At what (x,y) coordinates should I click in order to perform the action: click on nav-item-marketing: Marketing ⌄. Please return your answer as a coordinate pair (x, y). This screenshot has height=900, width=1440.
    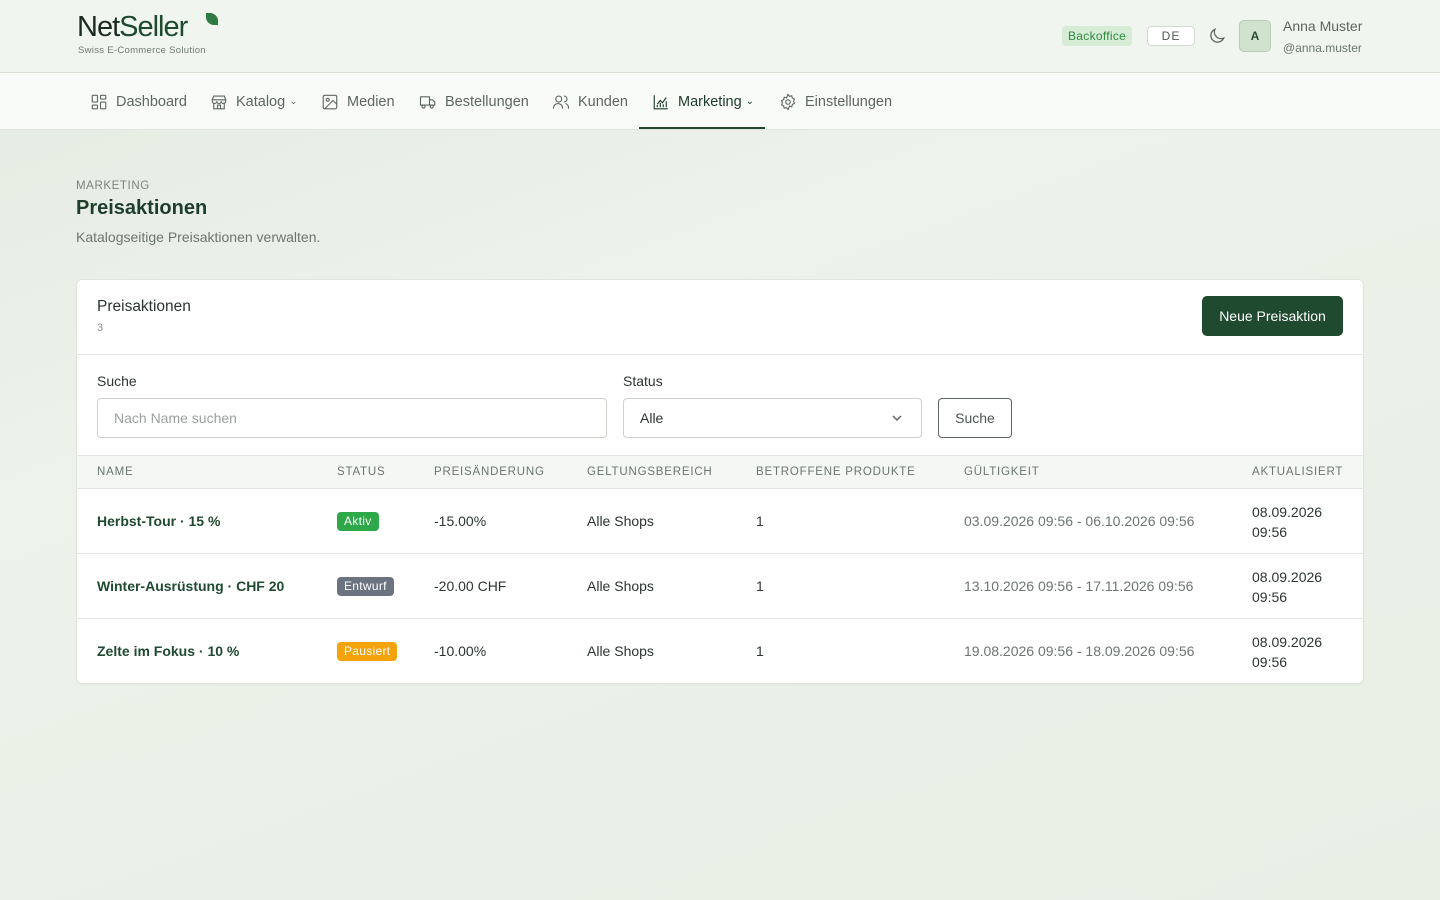
    Looking at the image, I should click on (703, 101).